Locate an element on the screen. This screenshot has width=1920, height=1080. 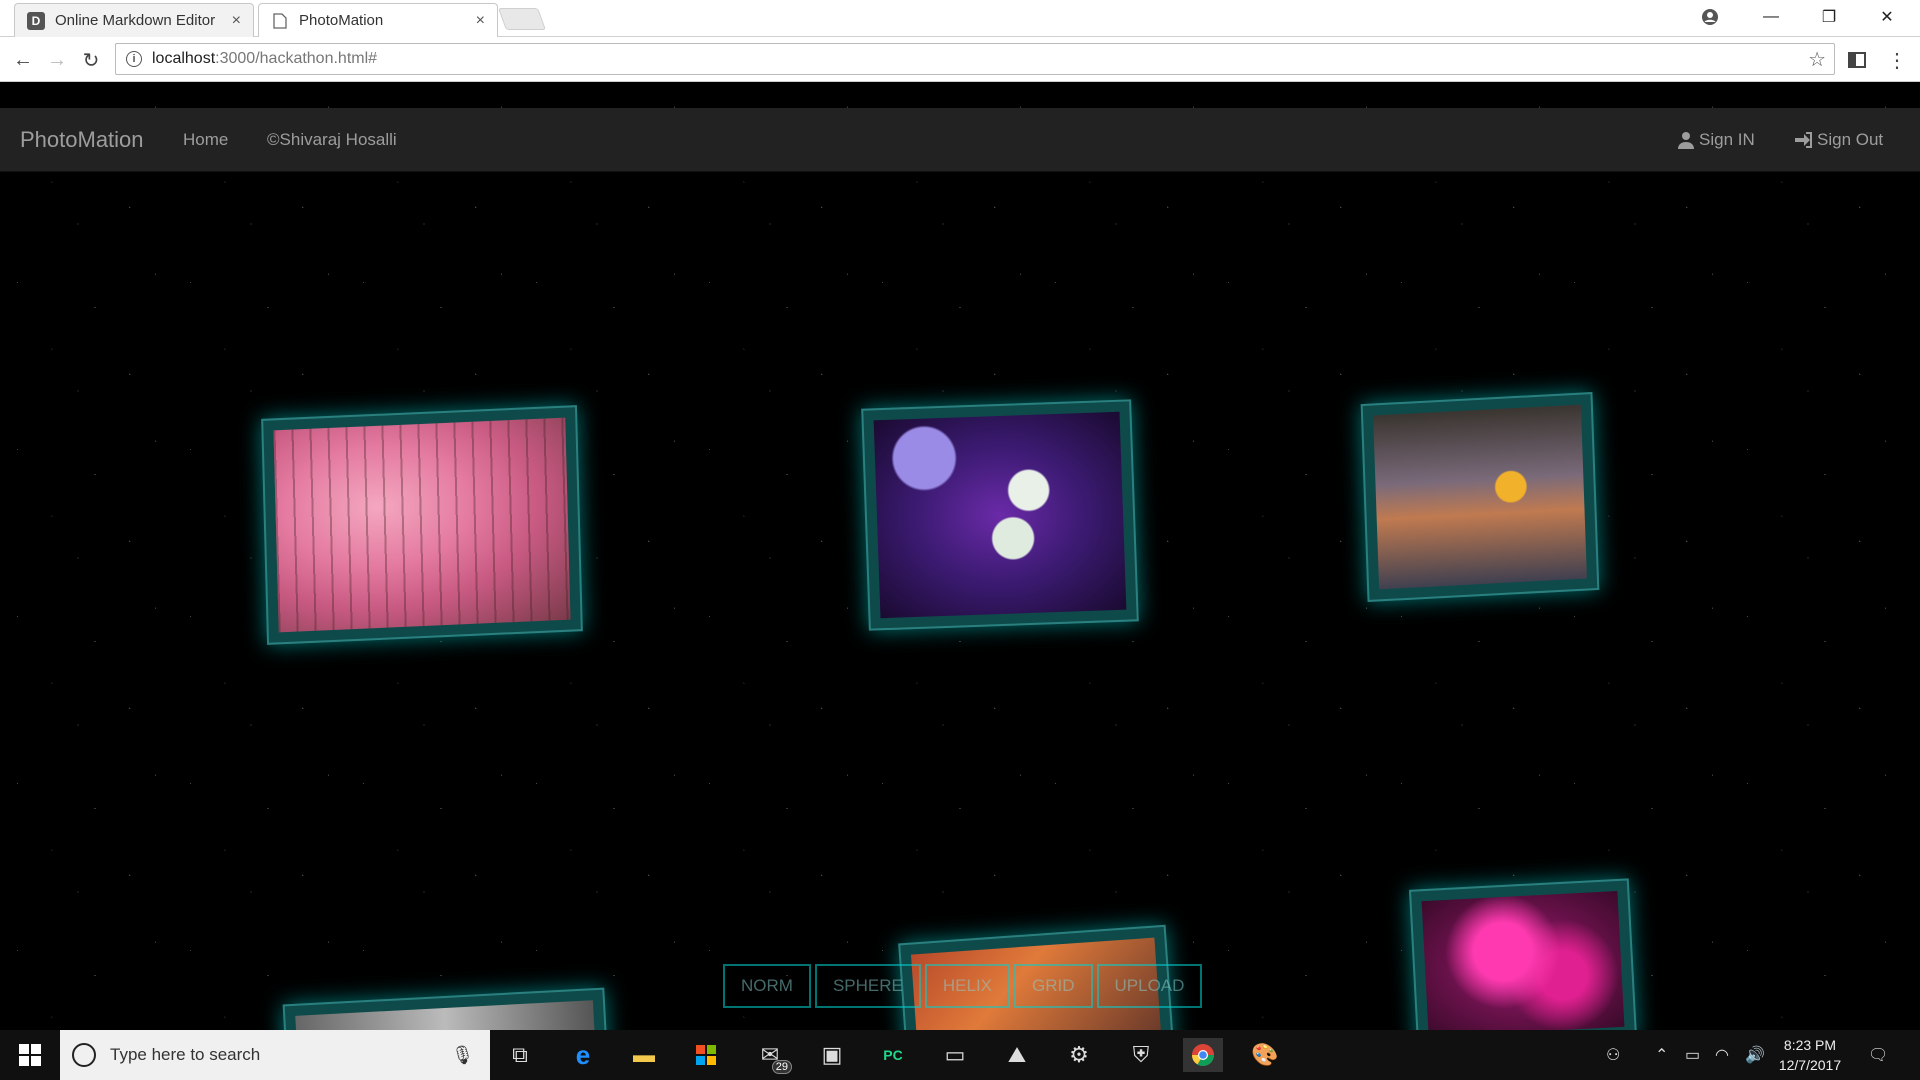
photo-pink-blossom-trees is located at coordinates (422, 525).